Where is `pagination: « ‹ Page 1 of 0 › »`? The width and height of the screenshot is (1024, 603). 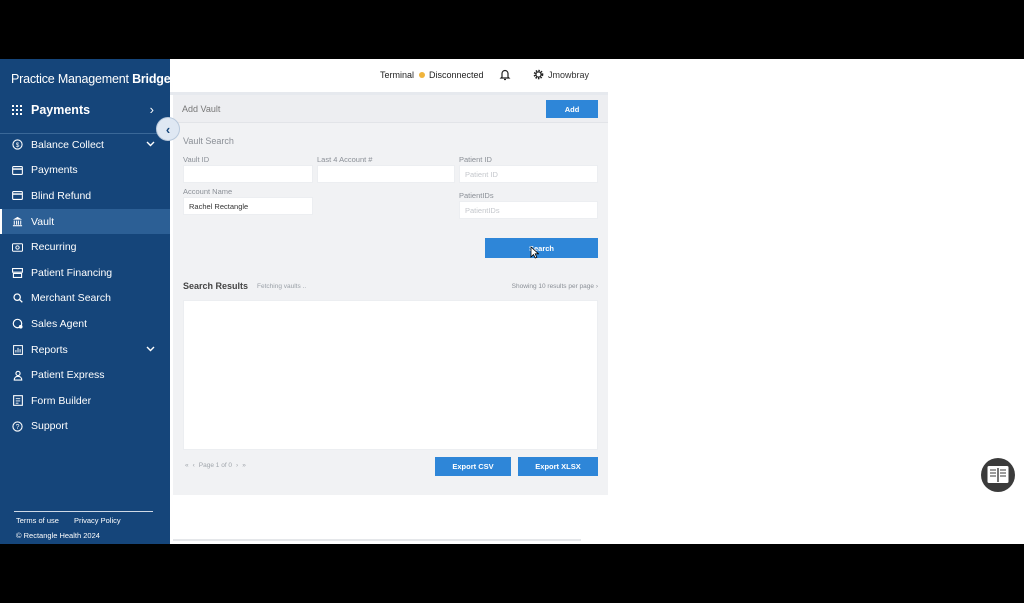
pagination: « ‹ Page 1 of 0 › » is located at coordinates (215, 465).